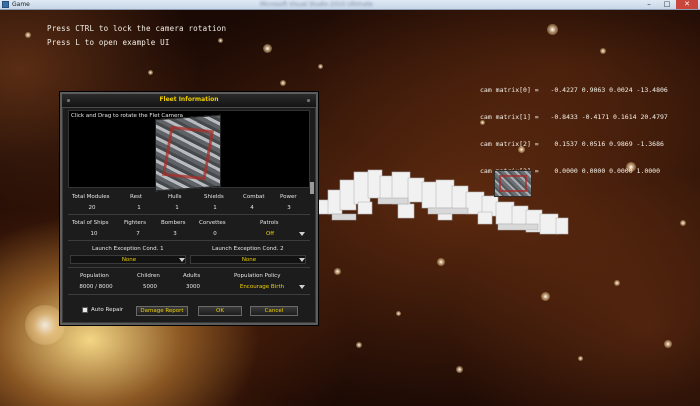  Describe the element at coordinates (90, 223) in the screenshot. I see `header-total-ships: Total of Ships` at that location.